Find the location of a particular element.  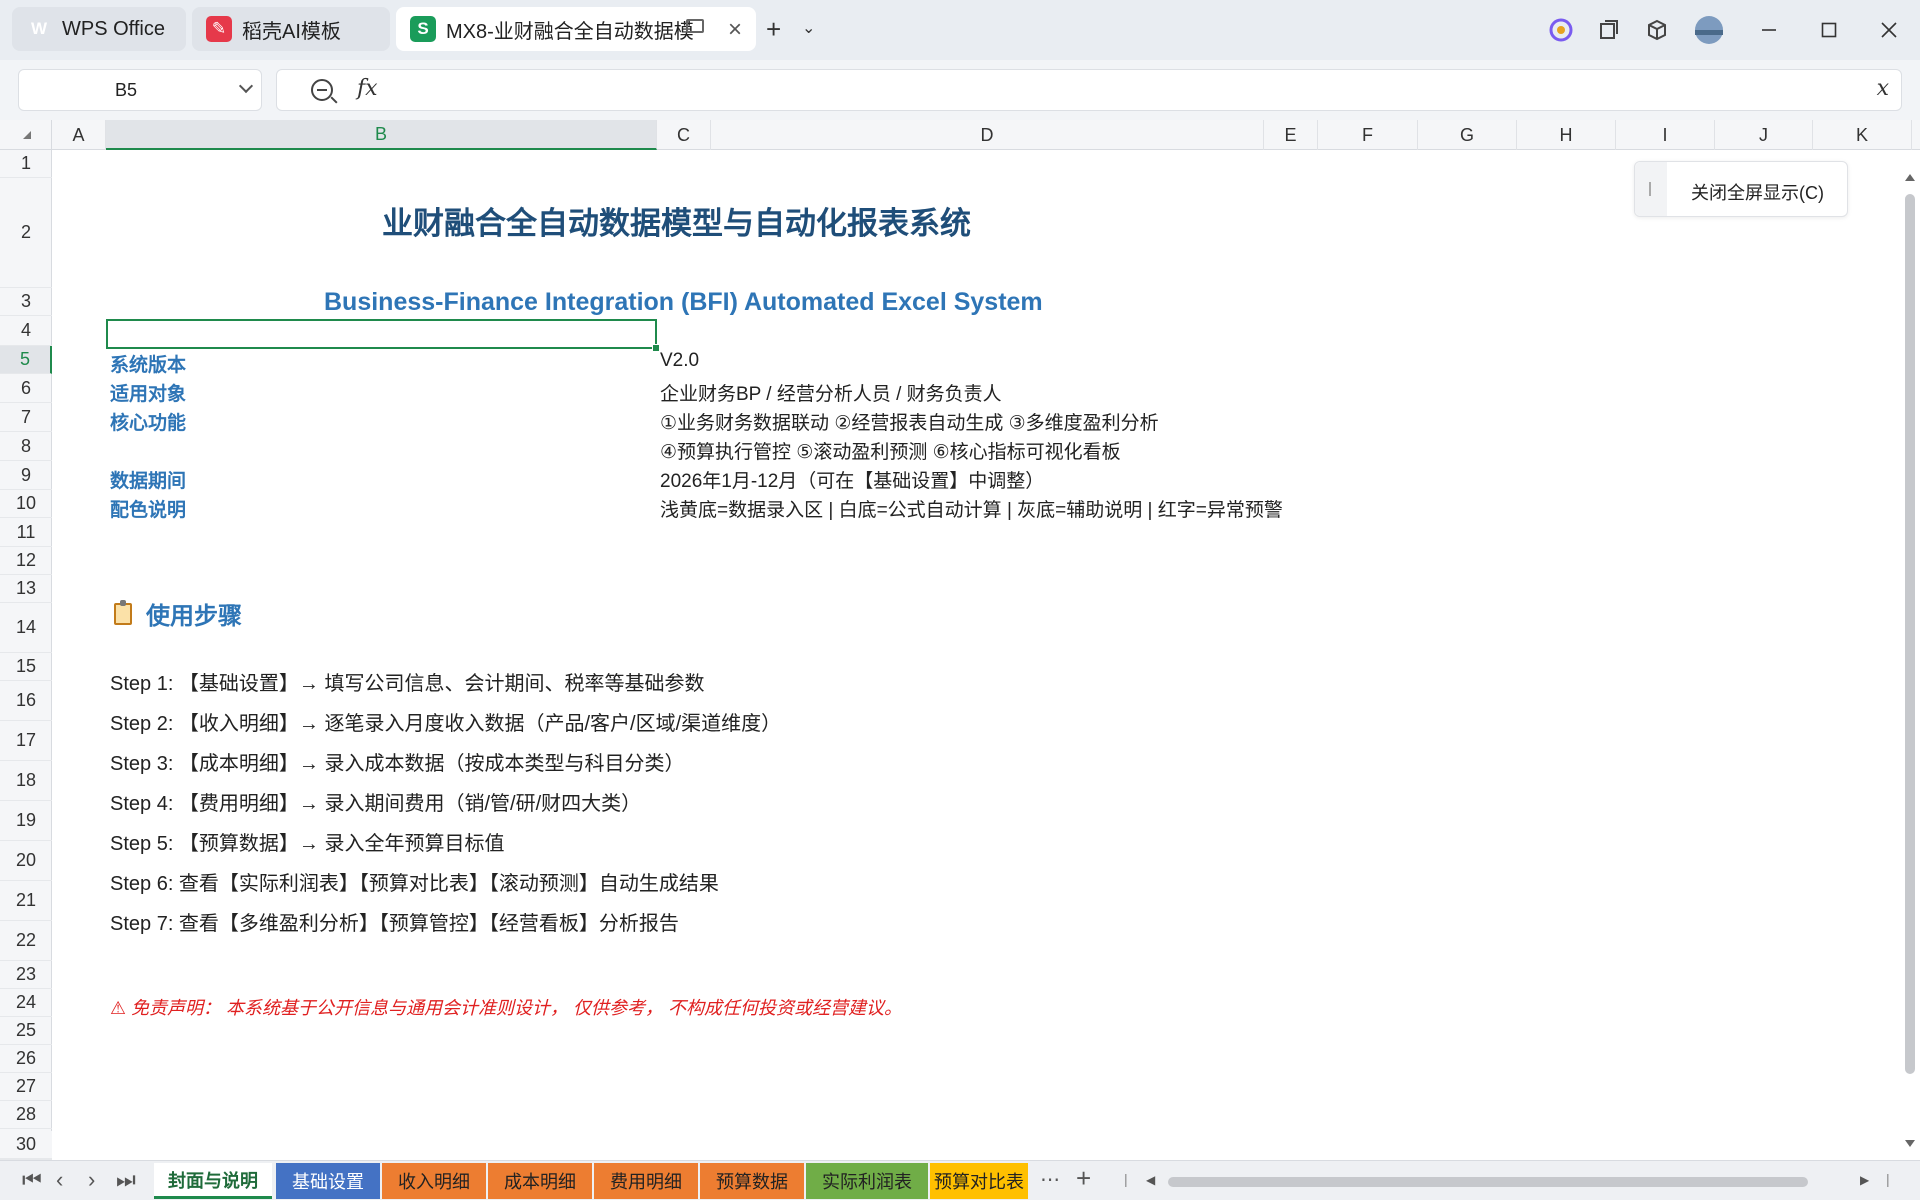

info-value-version: V2.0 is located at coordinates (679, 361).